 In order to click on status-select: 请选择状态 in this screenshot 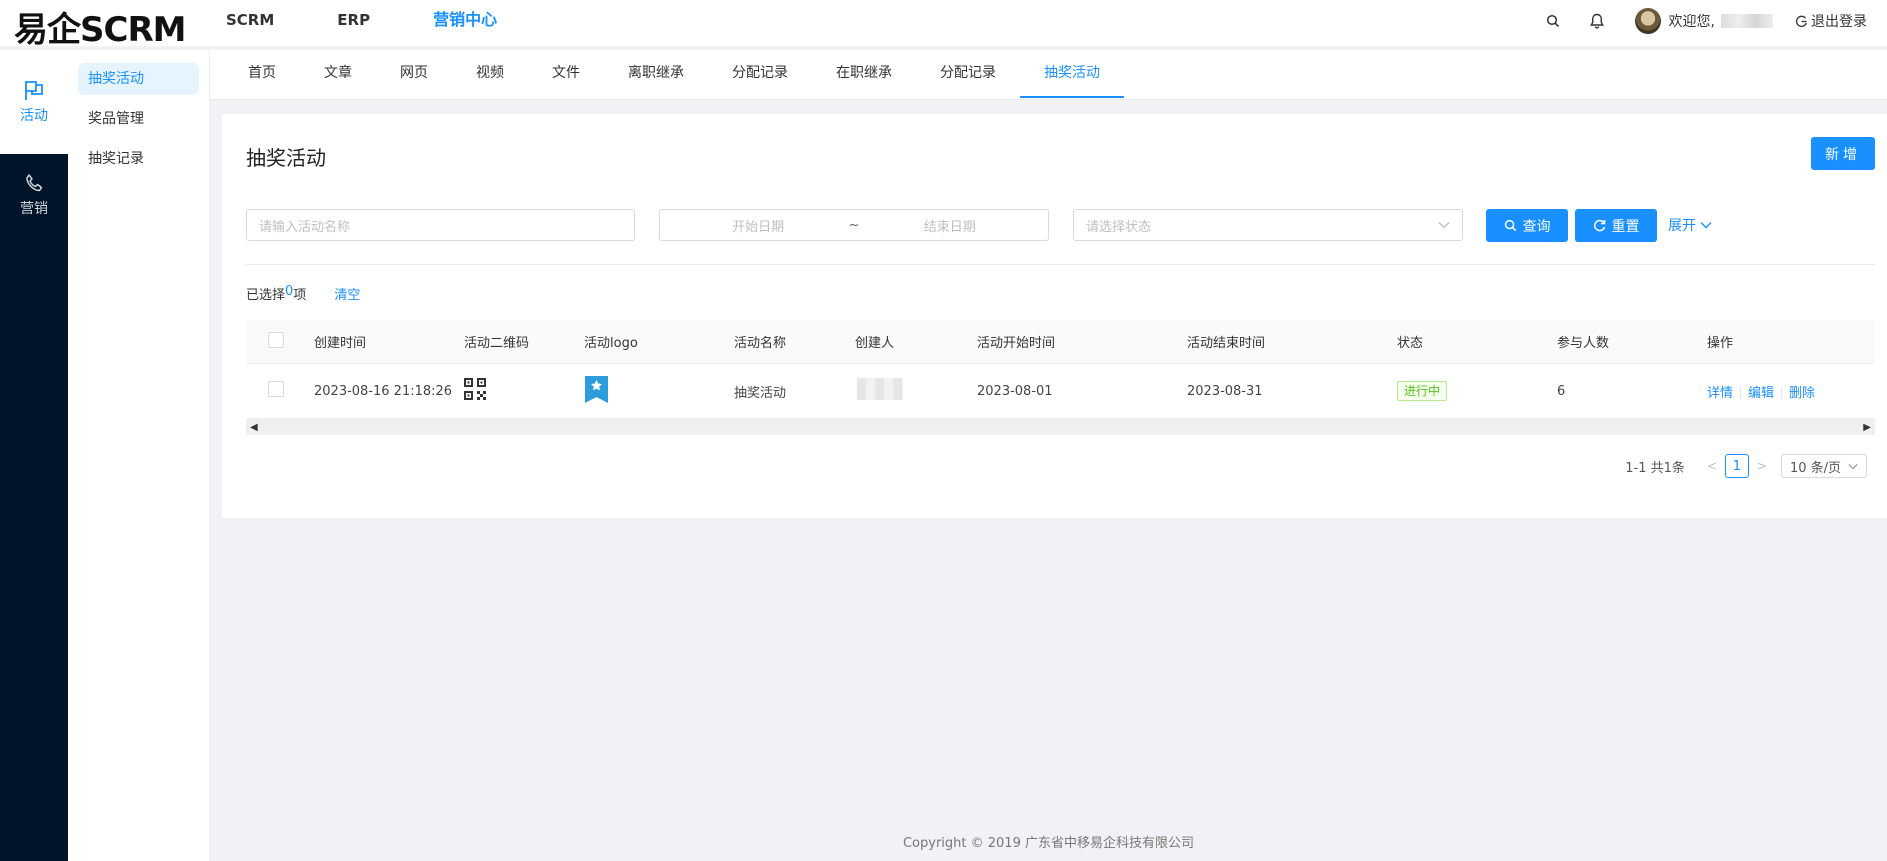, I will do `click(1268, 225)`.